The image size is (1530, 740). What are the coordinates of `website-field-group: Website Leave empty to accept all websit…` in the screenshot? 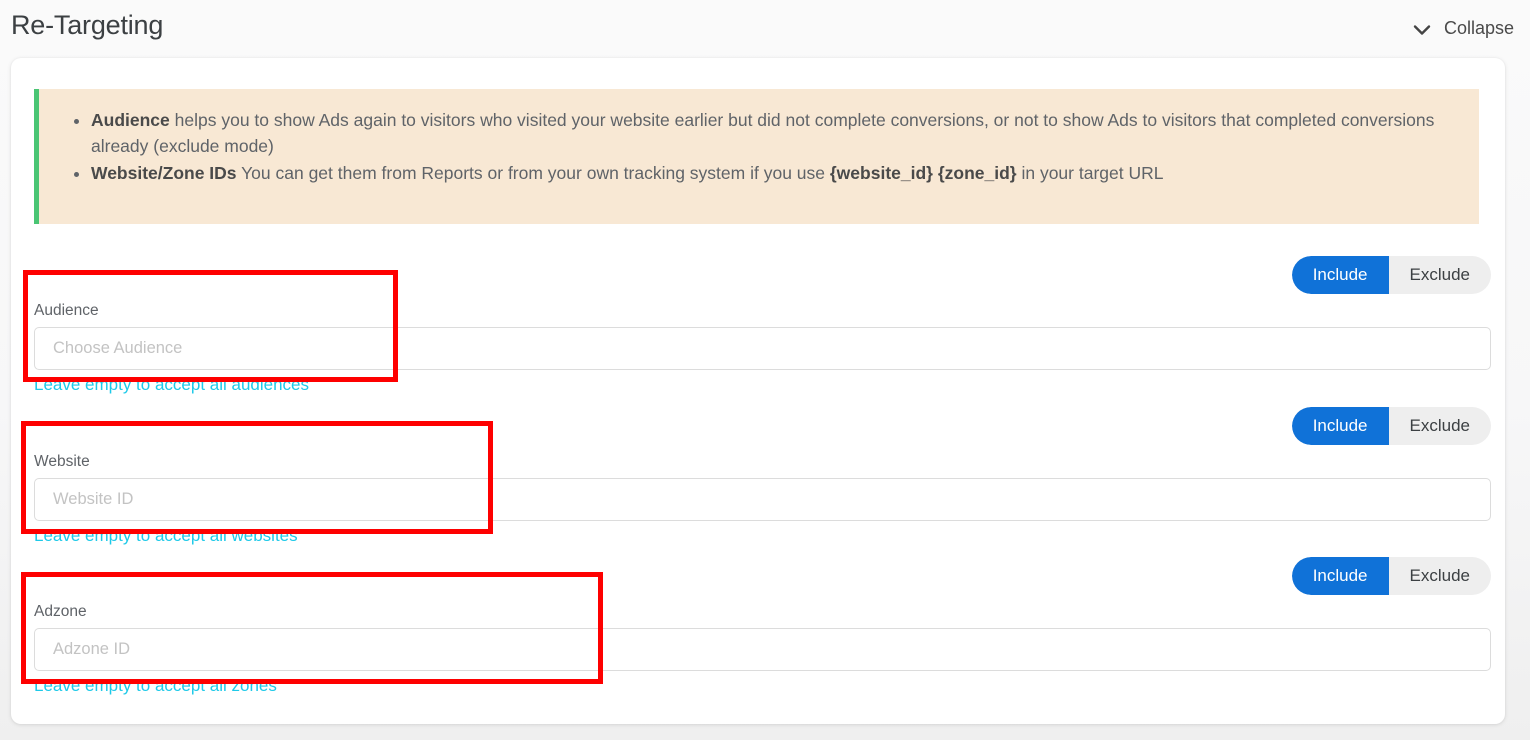 It's located at (762, 500).